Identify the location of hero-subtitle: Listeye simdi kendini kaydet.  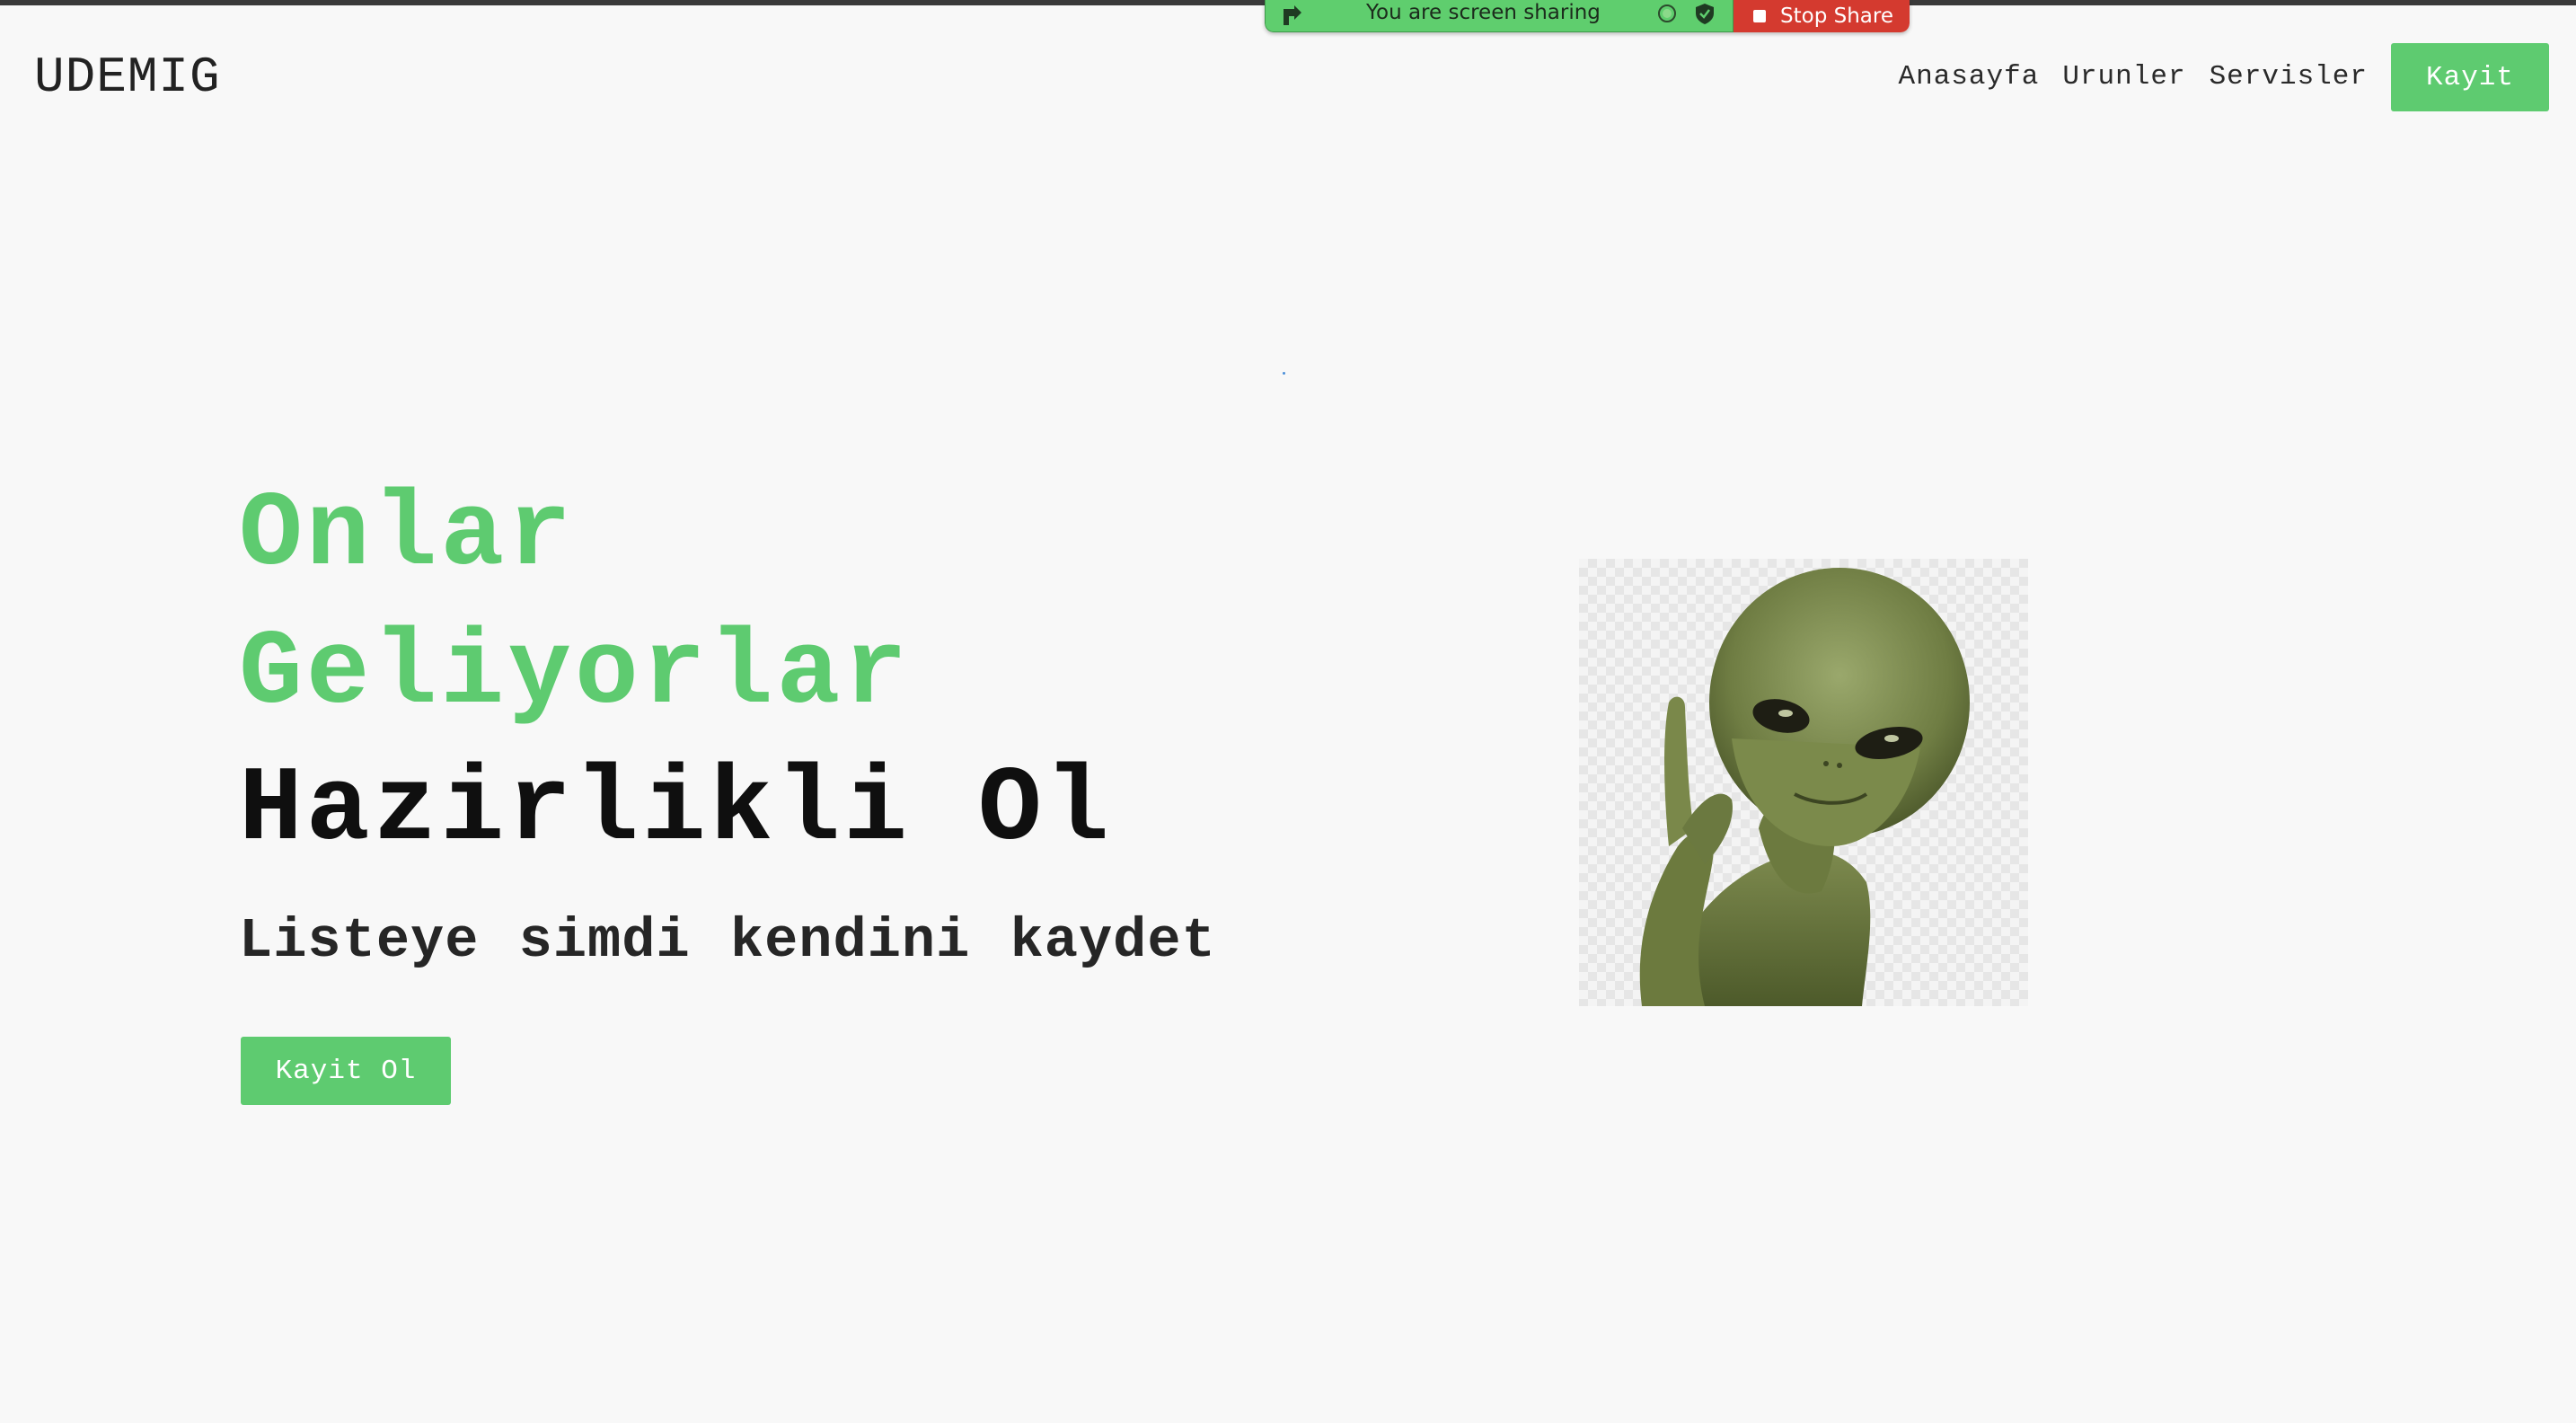
(727, 941).